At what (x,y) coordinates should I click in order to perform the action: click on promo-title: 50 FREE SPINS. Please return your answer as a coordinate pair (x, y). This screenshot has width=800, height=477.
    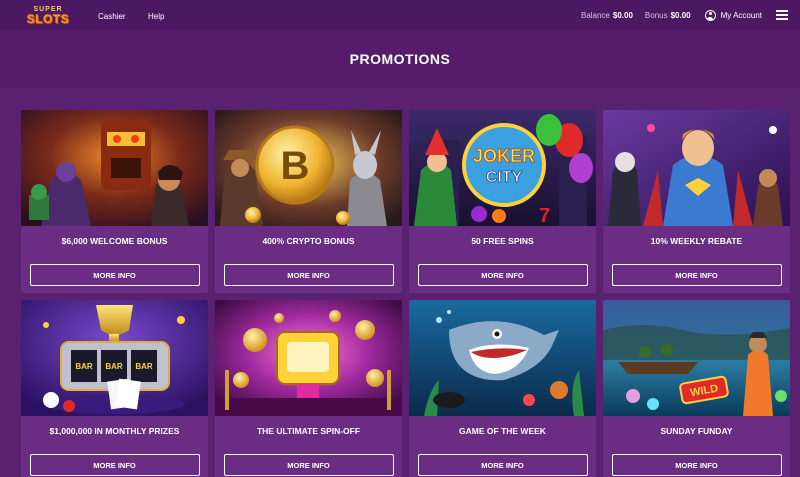
    Looking at the image, I should click on (502, 241).